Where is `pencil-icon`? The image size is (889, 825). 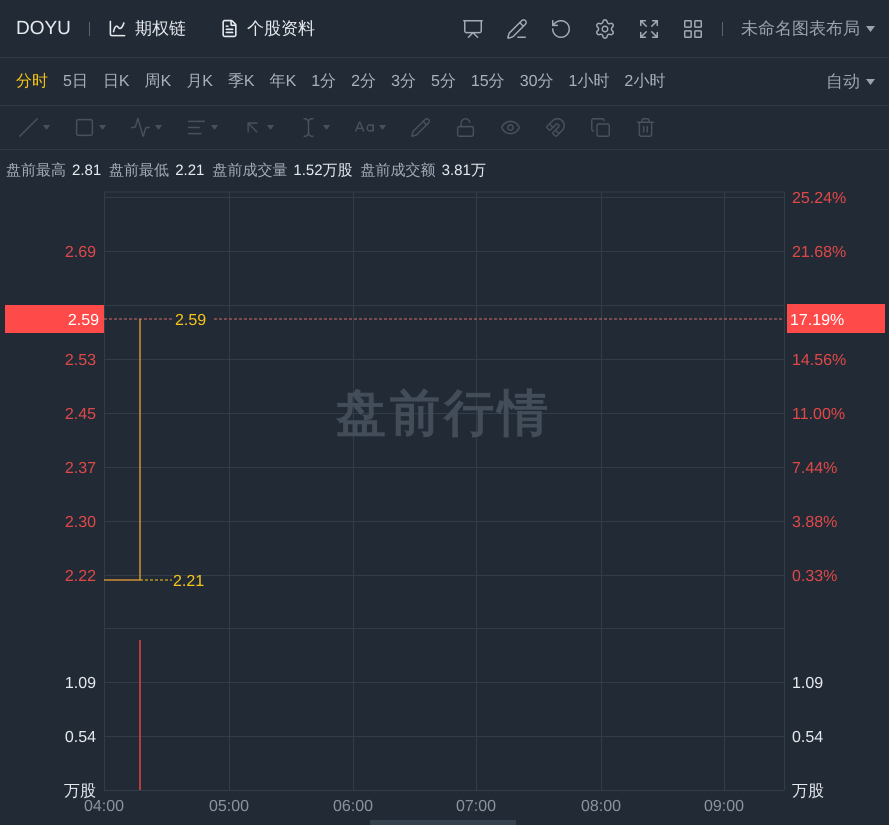
pencil-icon is located at coordinates (420, 127).